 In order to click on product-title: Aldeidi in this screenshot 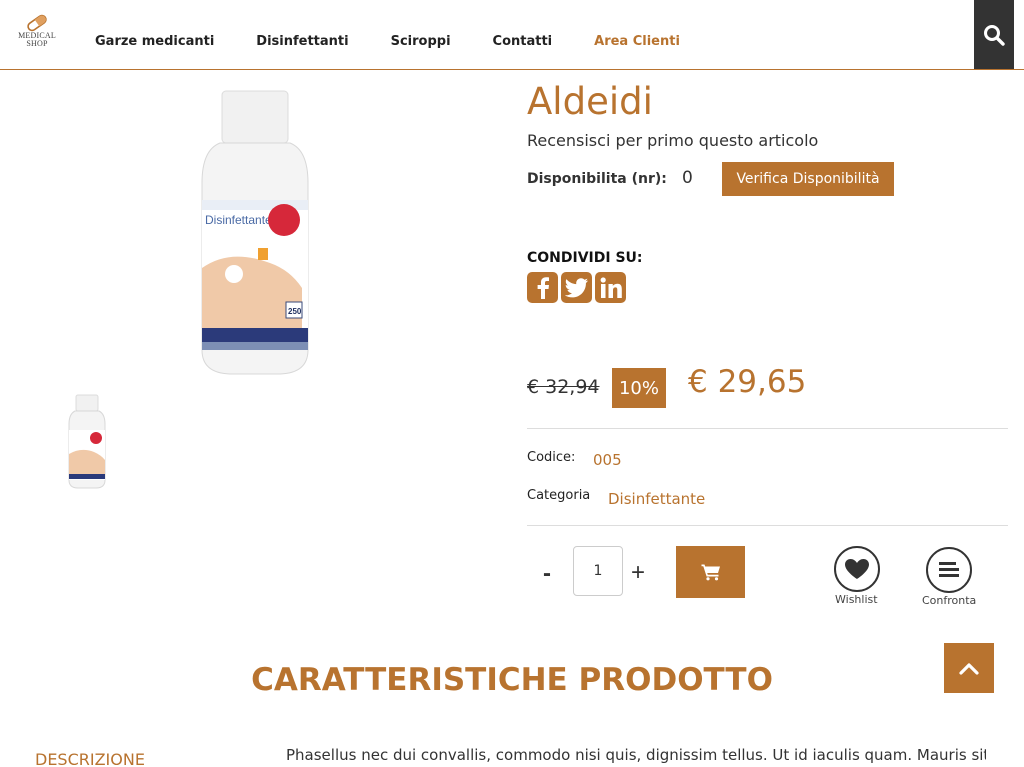, I will do `click(590, 101)`.